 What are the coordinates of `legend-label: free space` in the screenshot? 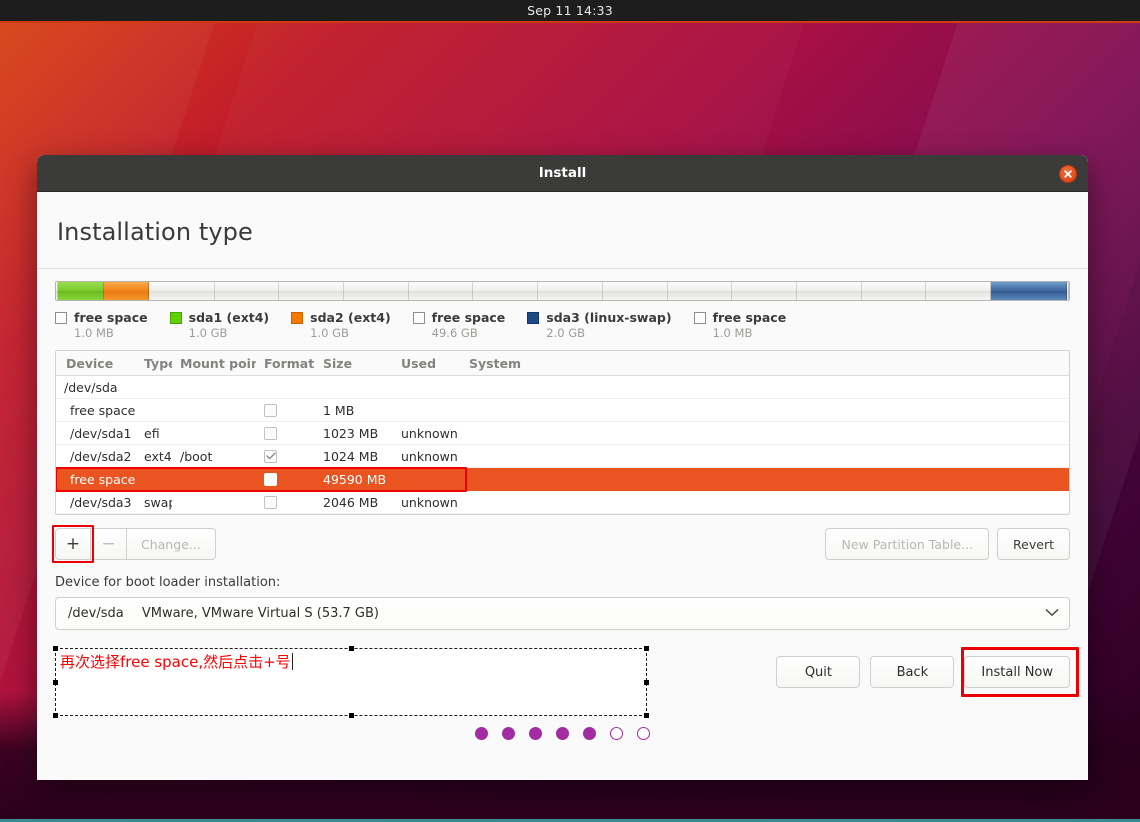 It's located at (749, 317).